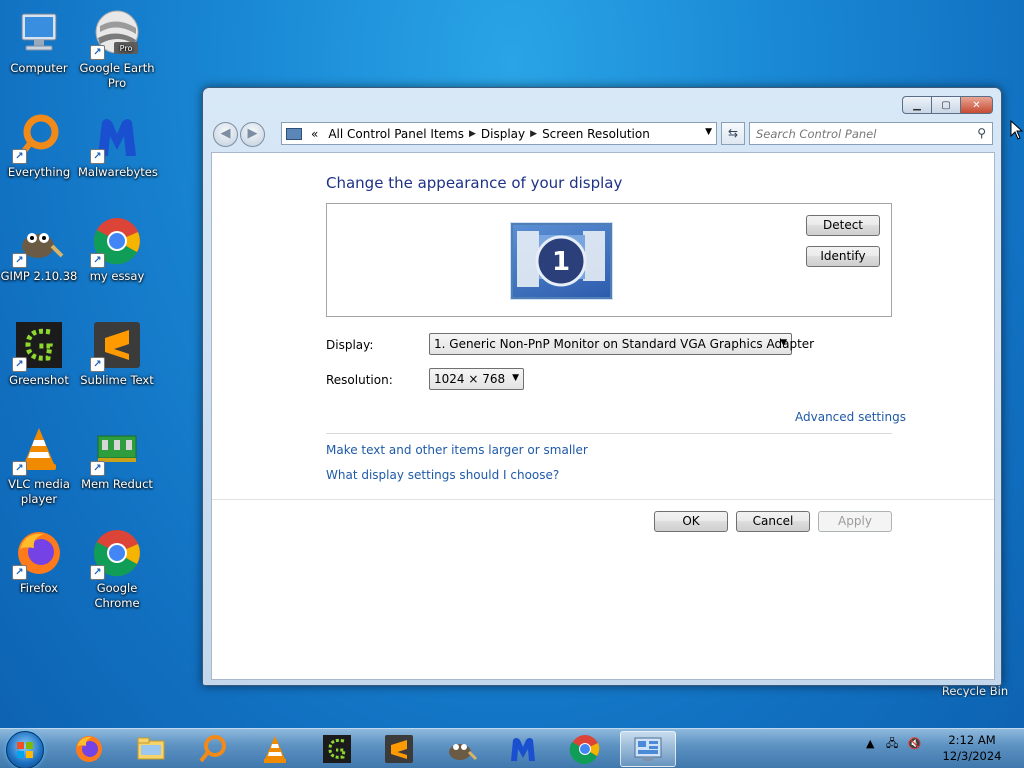 The height and width of the screenshot is (768, 1024). I want to click on greenshot-icon: ↗, so click(38, 346).